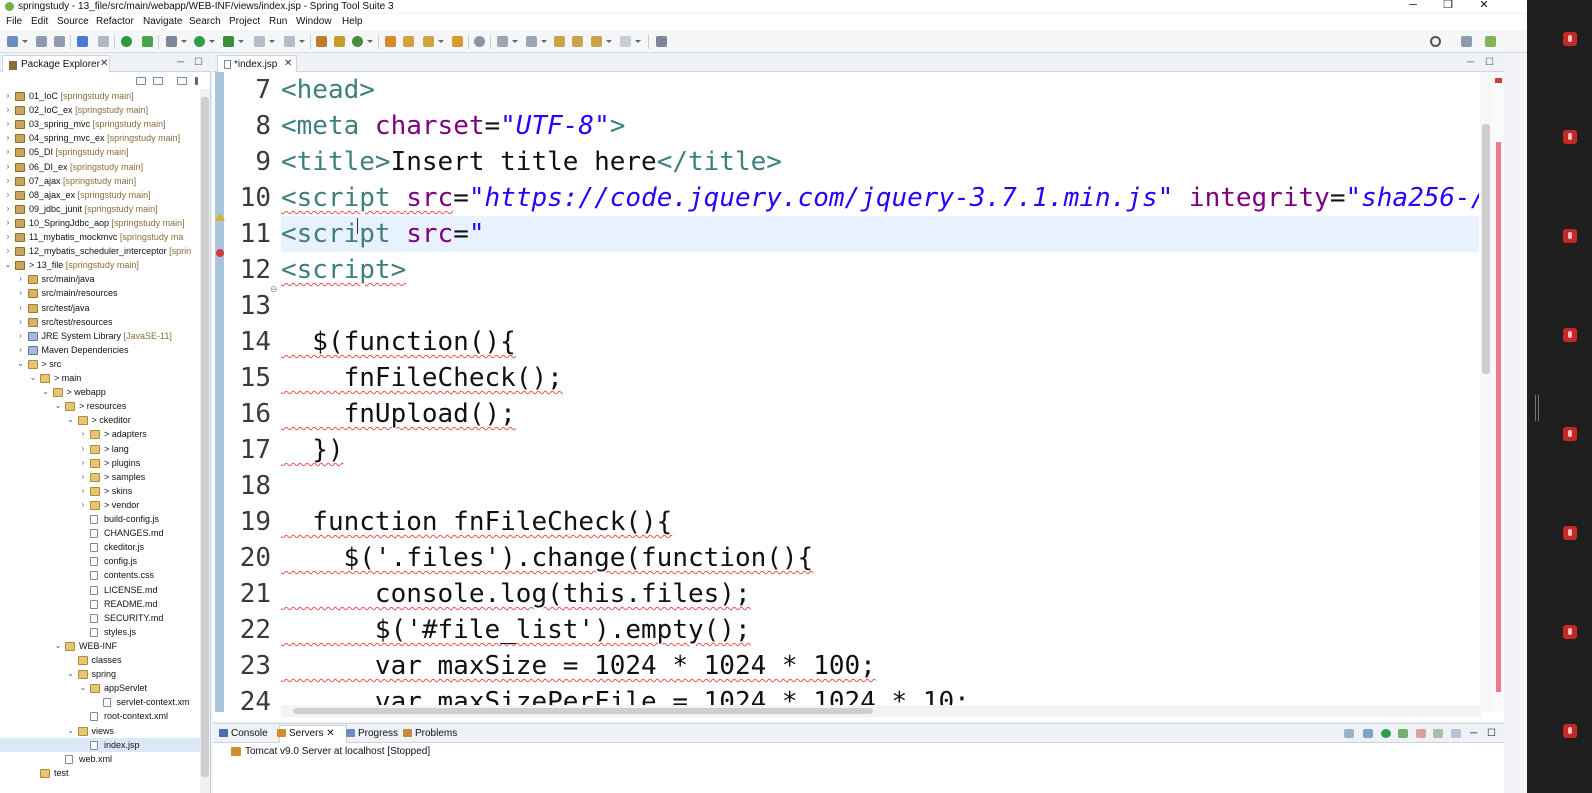  What do you see at coordinates (59, 41) in the screenshot?
I see `save-all-icon` at bounding box center [59, 41].